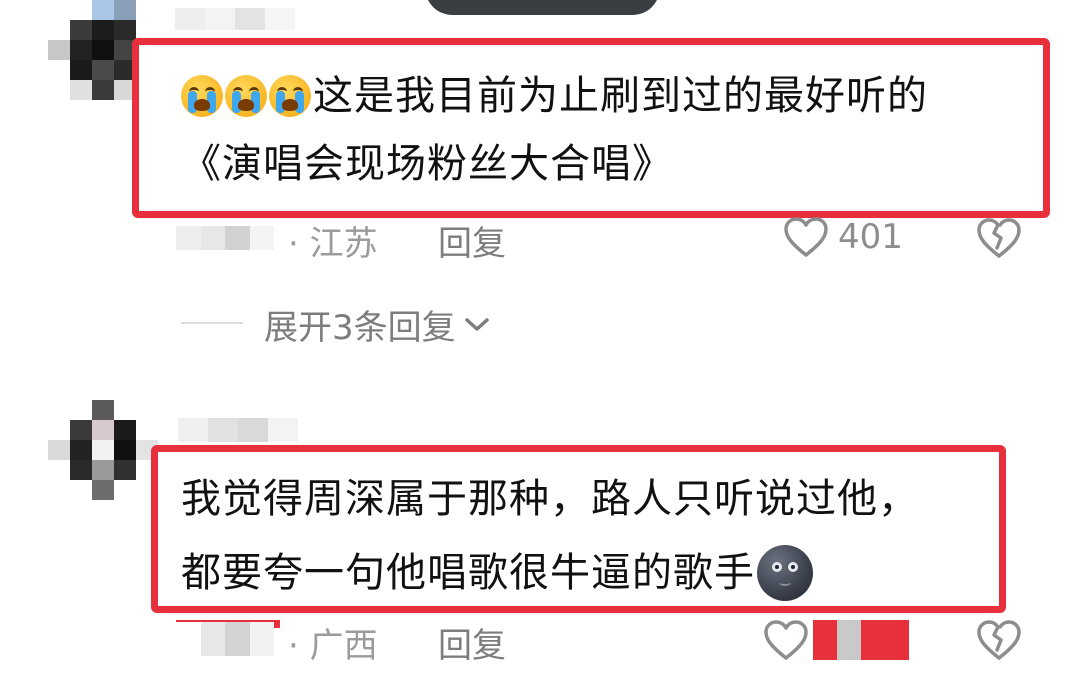 The height and width of the screenshot is (686, 1079). I want to click on comment-text-line: 《演唱会现场粉丝大合唱》, so click(427, 164).